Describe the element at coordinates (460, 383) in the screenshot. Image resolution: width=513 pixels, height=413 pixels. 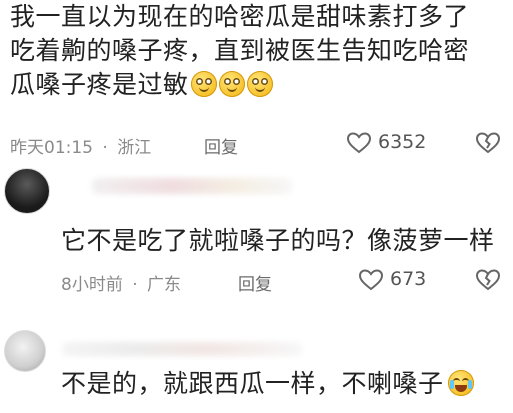
I see `crying-laughing-emoji-icon` at that location.